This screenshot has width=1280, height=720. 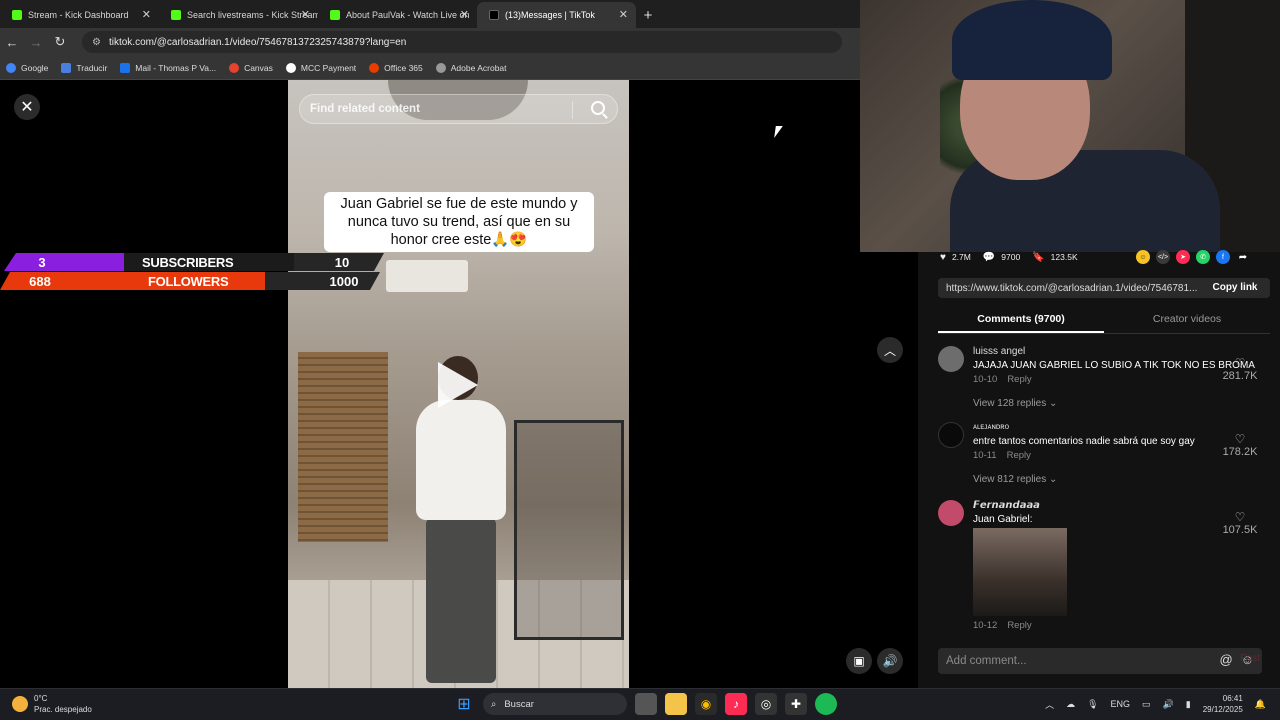 I want to click on tab-tiktok-messages: (13)Messages | TikTok ✕, so click(x=556, y=15).